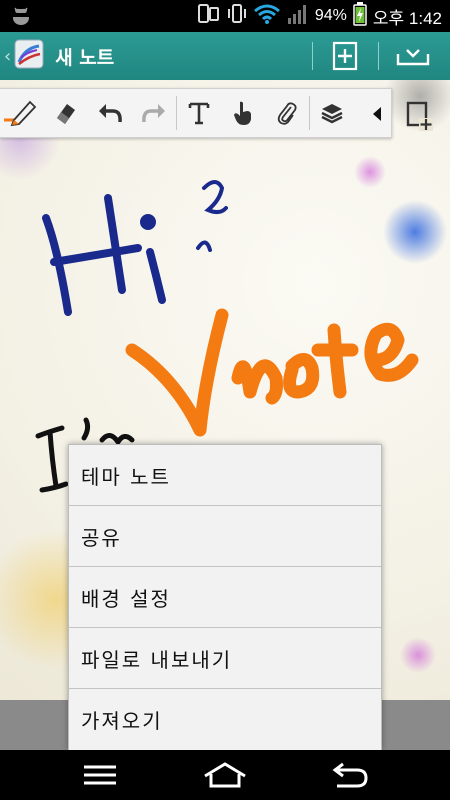 Image resolution: width=450 pixels, height=800 pixels. What do you see at coordinates (330, 15) in the screenshot?
I see `battery-percent: 94%` at bounding box center [330, 15].